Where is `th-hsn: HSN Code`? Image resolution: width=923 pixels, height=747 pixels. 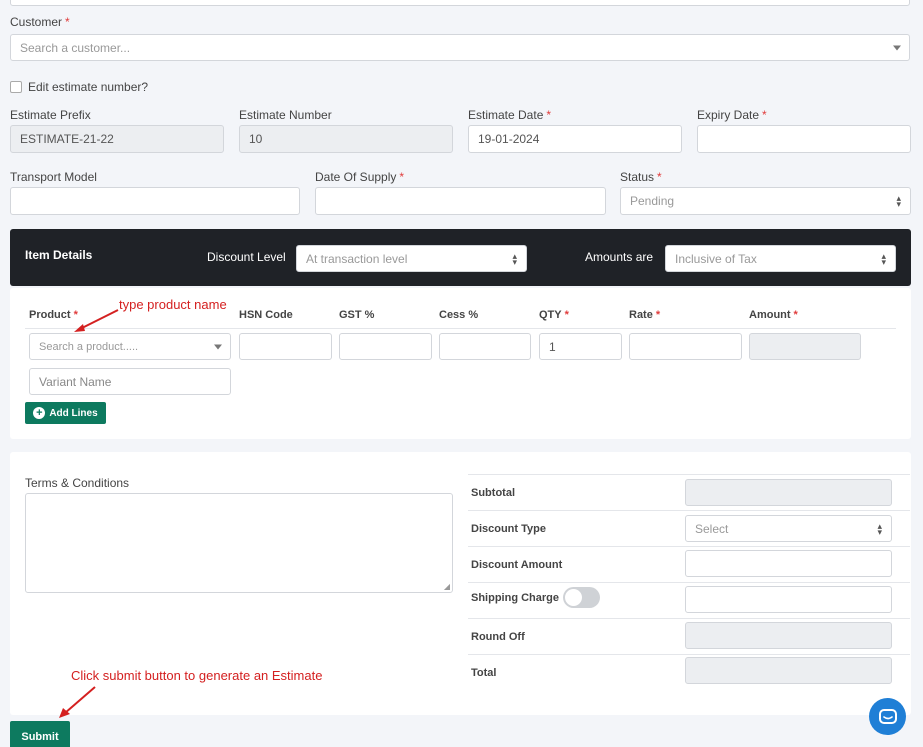 th-hsn: HSN Code is located at coordinates (266, 315).